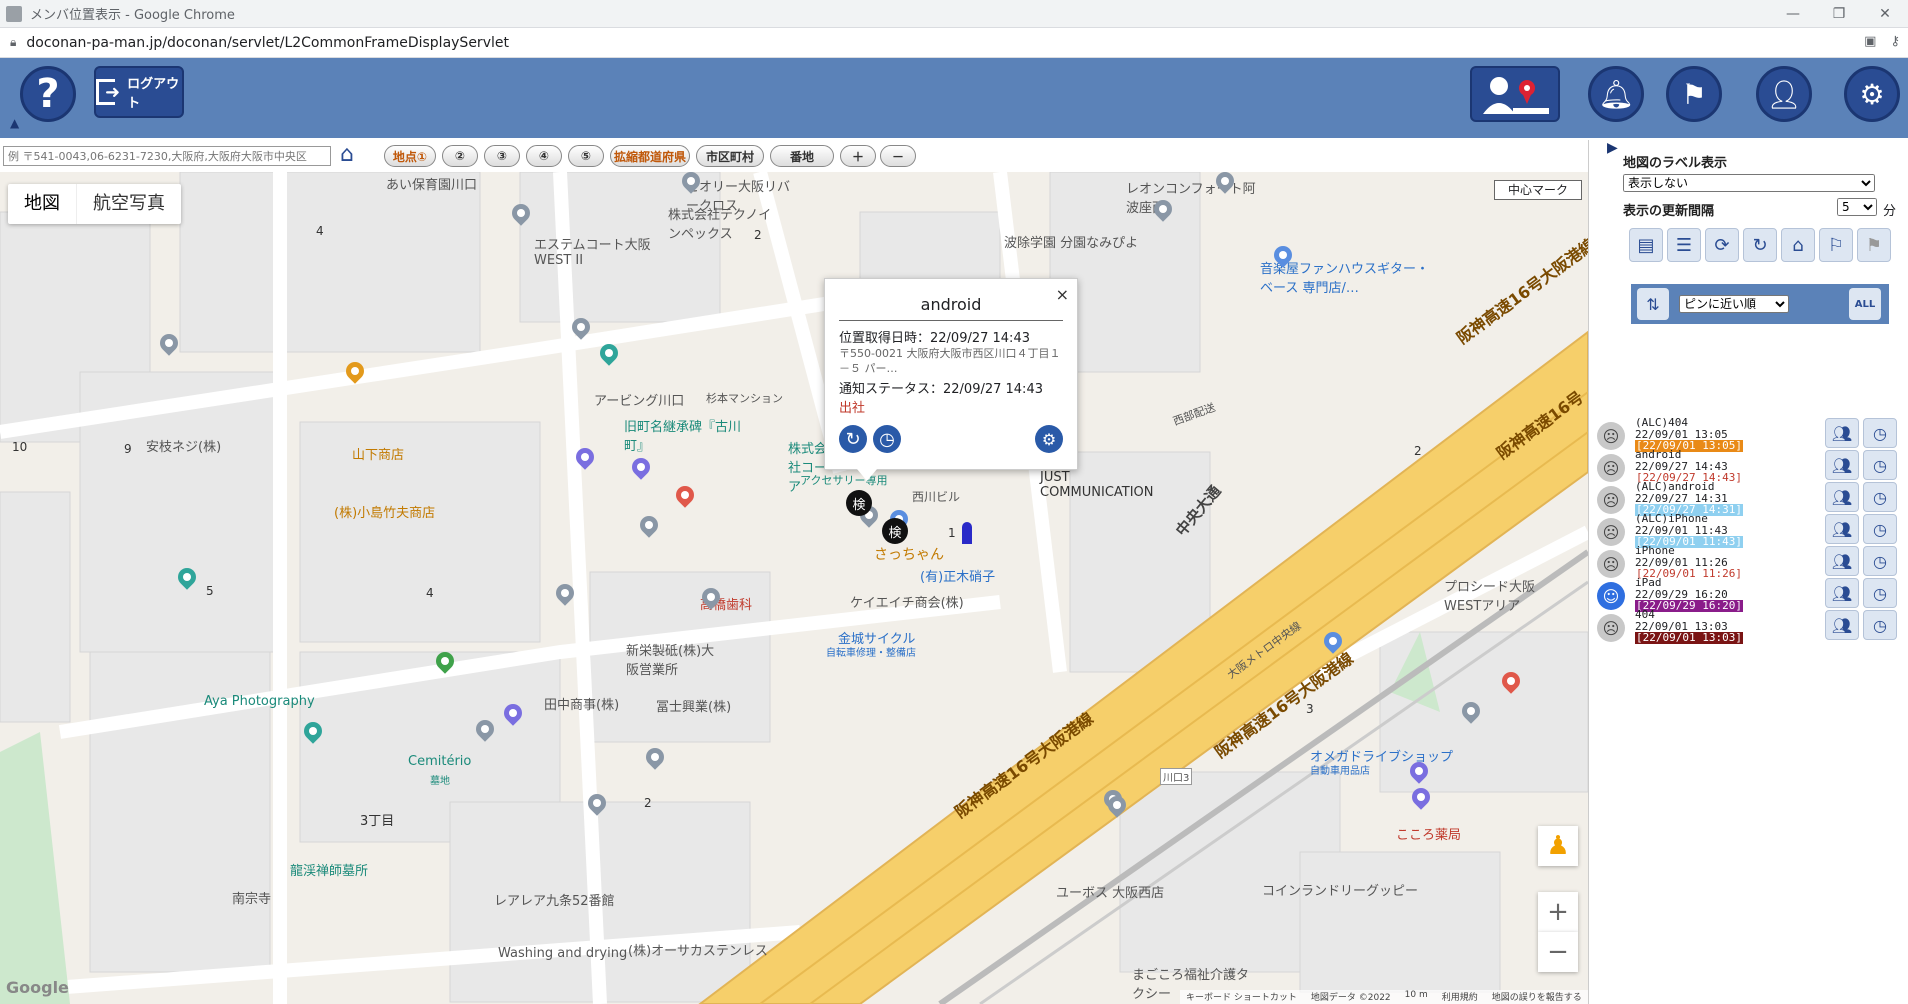 The width and height of the screenshot is (1908, 1004). Describe the element at coordinates (167, 156) in the screenshot. I see `address-search-input` at that location.